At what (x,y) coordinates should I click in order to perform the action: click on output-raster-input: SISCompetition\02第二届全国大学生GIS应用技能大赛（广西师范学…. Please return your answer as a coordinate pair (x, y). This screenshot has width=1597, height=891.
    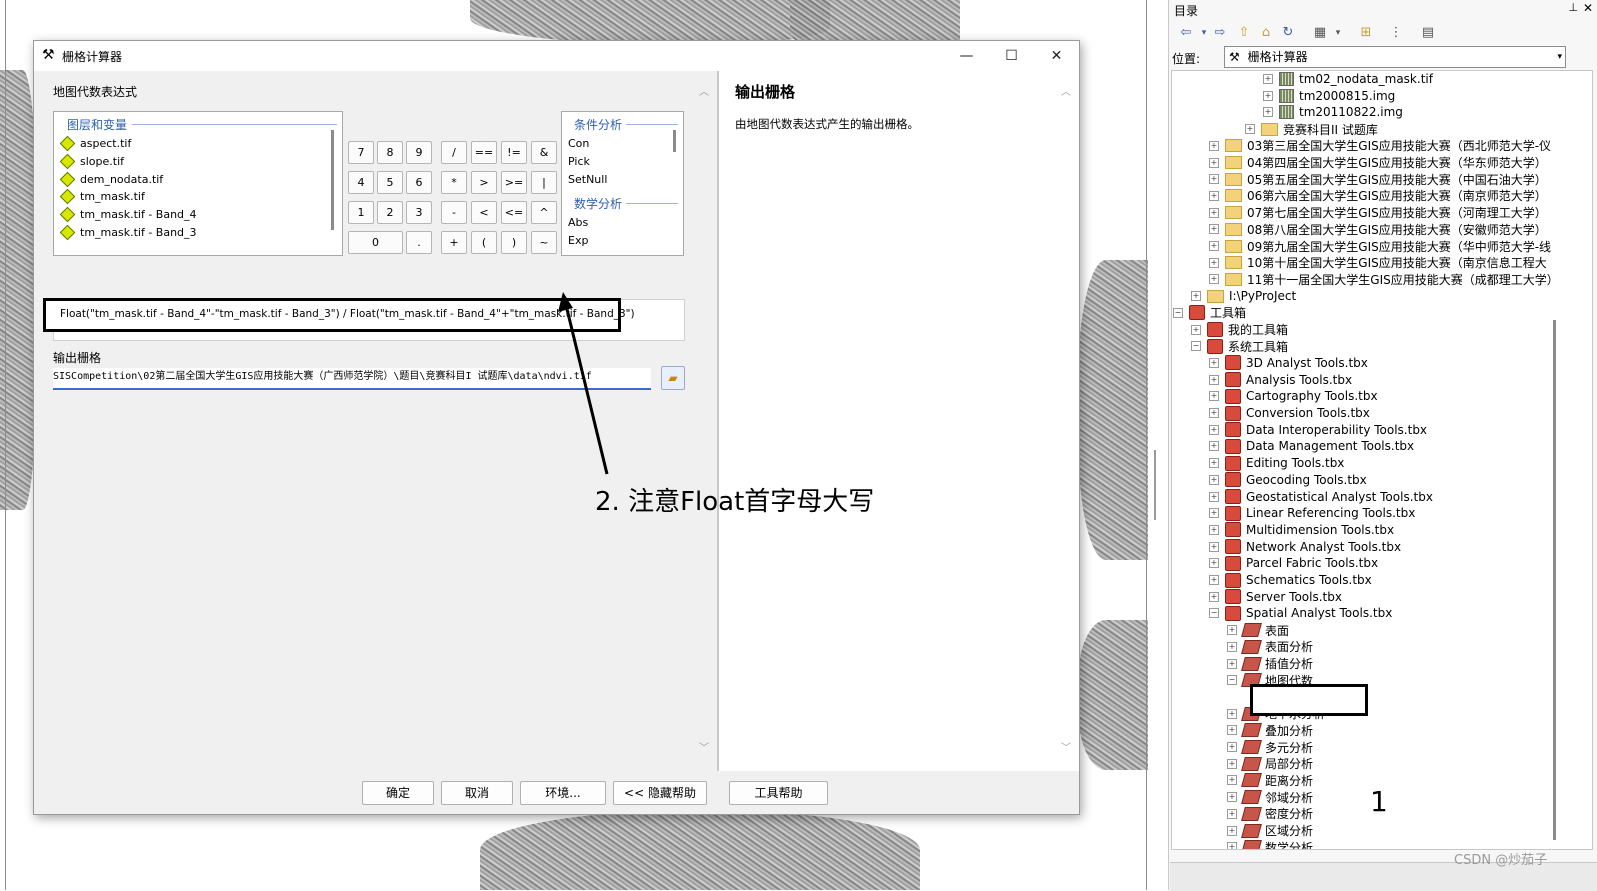
    Looking at the image, I should click on (352, 379).